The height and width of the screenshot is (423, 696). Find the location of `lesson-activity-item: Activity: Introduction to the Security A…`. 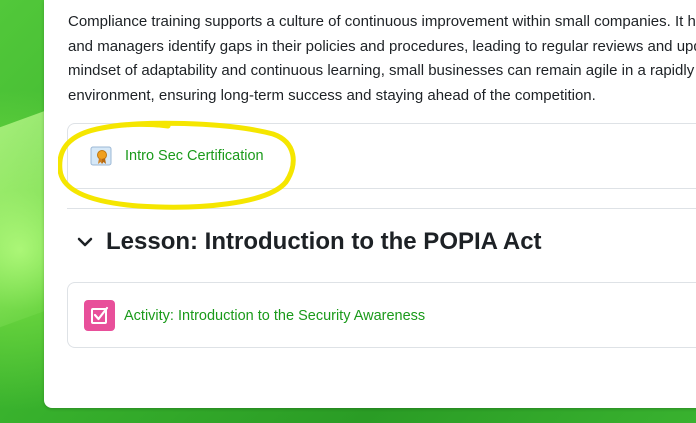

lesson-activity-item: Activity: Introduction to the Security A… is located at coordinates (381, 315).